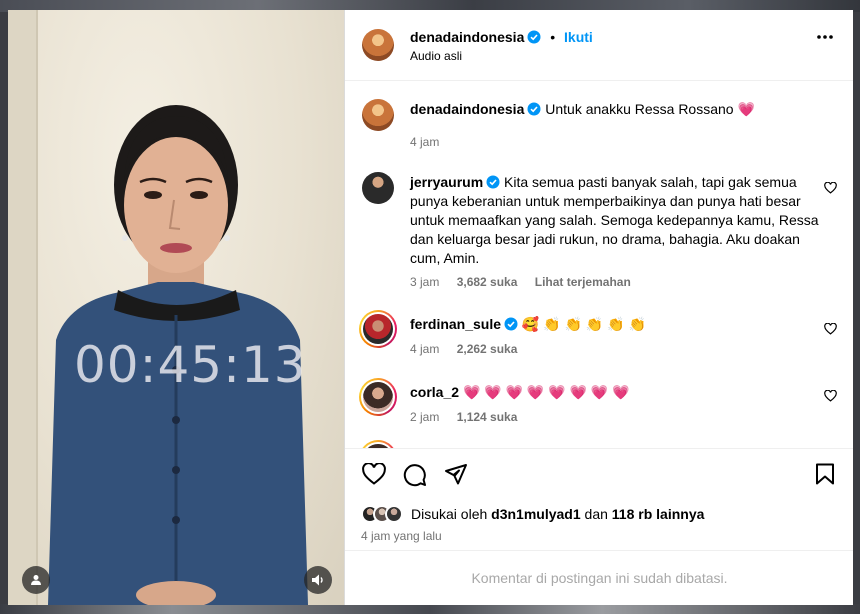  I want to click on author-username: denadaindonesia, so click(467, 37).